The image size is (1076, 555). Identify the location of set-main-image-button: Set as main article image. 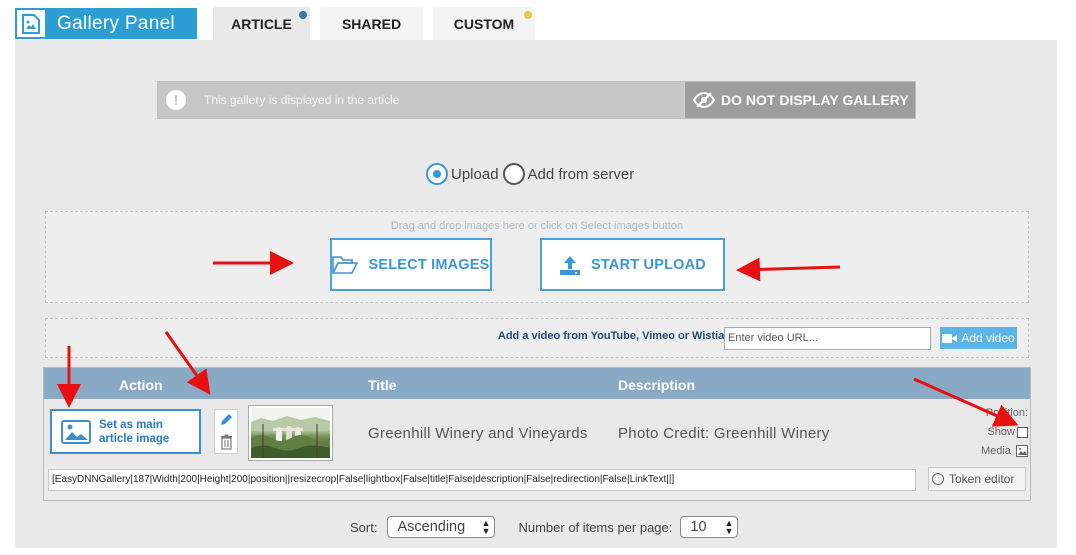
(125, 431).